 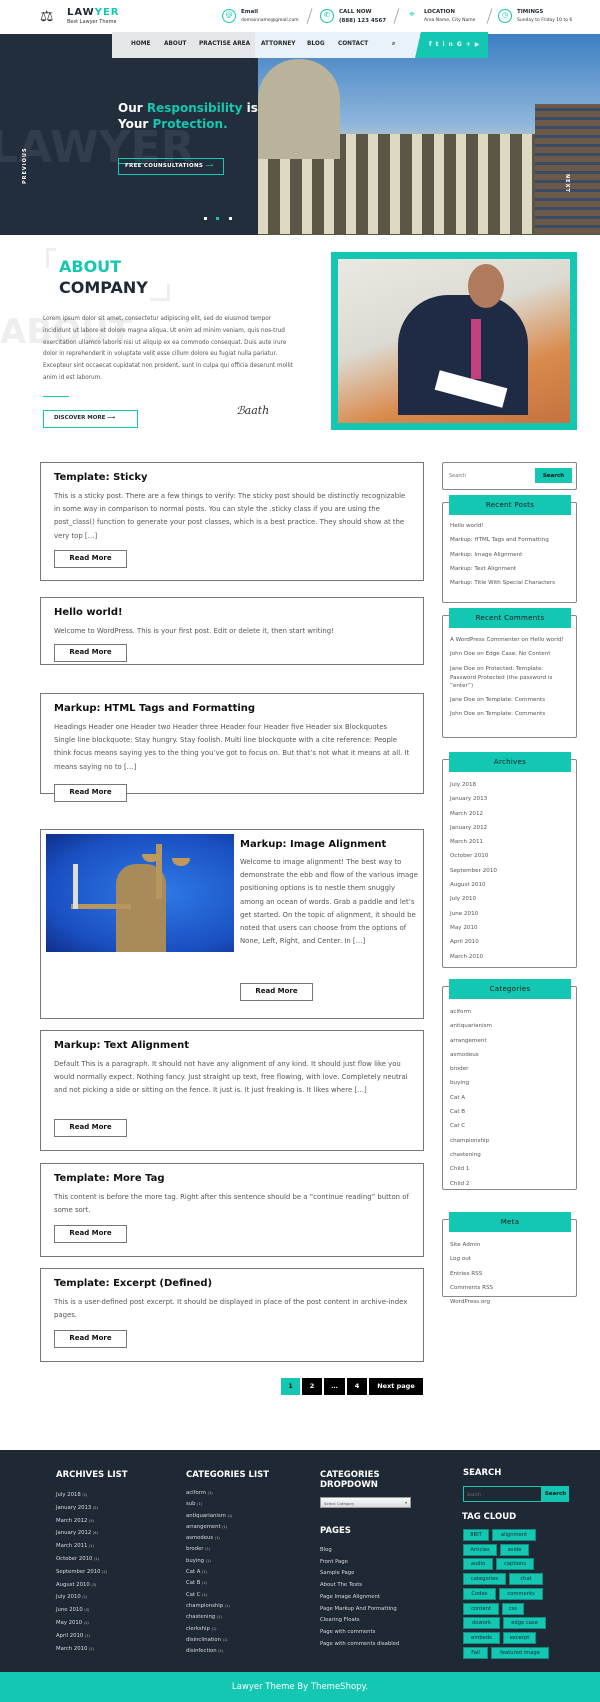 What do you see at coordinates (93, 12) in the screenshot?
I see `site-logo: LAWYER` at bounding box center [93, 12].